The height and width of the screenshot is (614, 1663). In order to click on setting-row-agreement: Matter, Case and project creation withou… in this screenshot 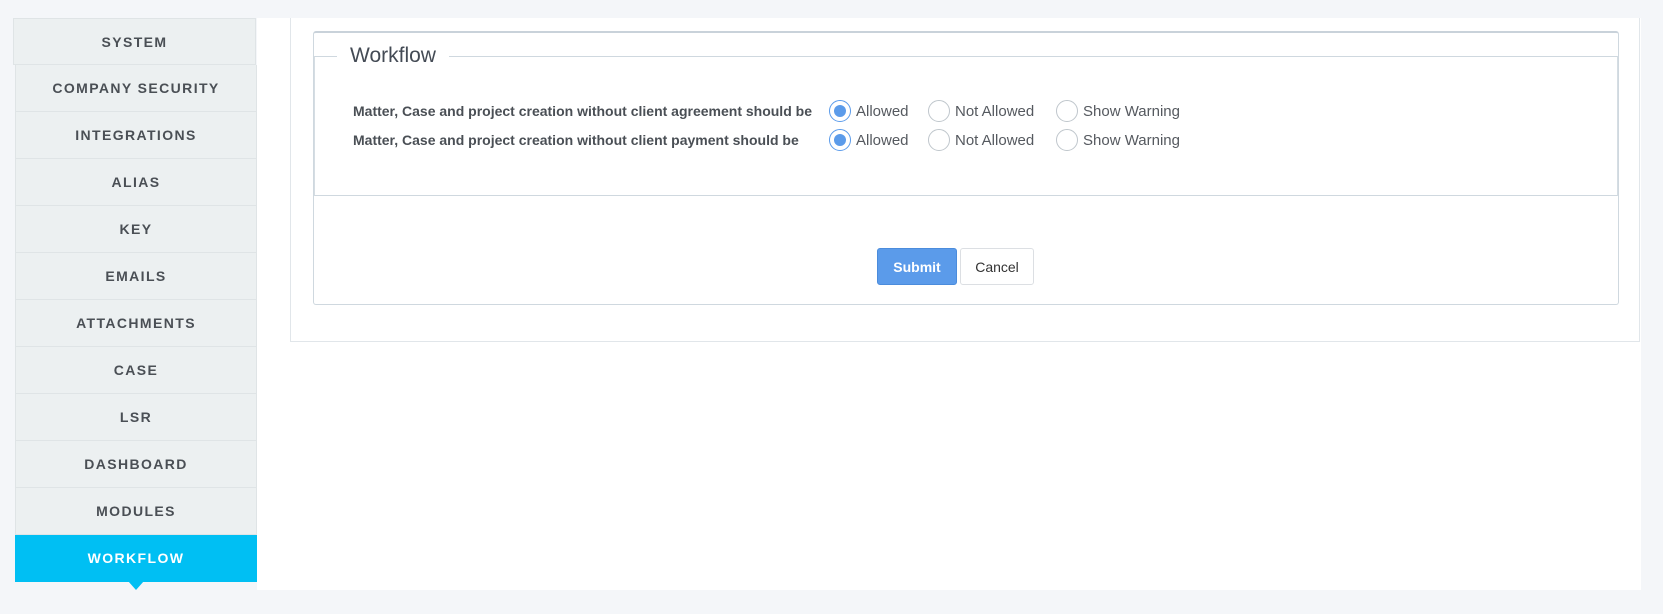, I will do `click(775, 111)`.